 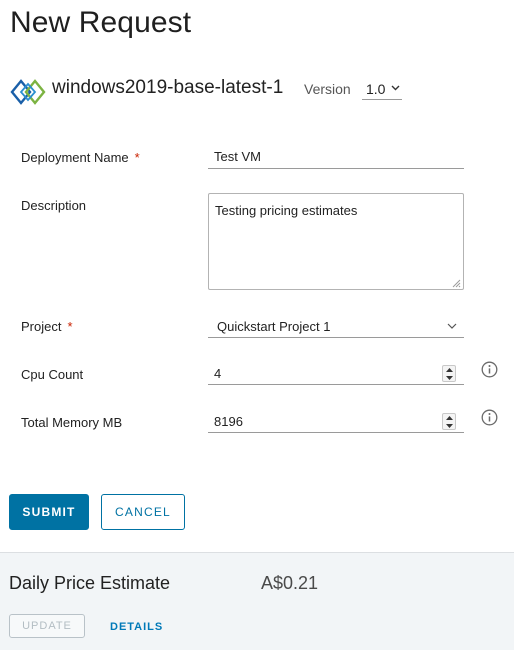 What do you see at coordinates (228, 421) in the screenshot?
I see `total-memory-value: 8196` at bounding box center [228, 421].